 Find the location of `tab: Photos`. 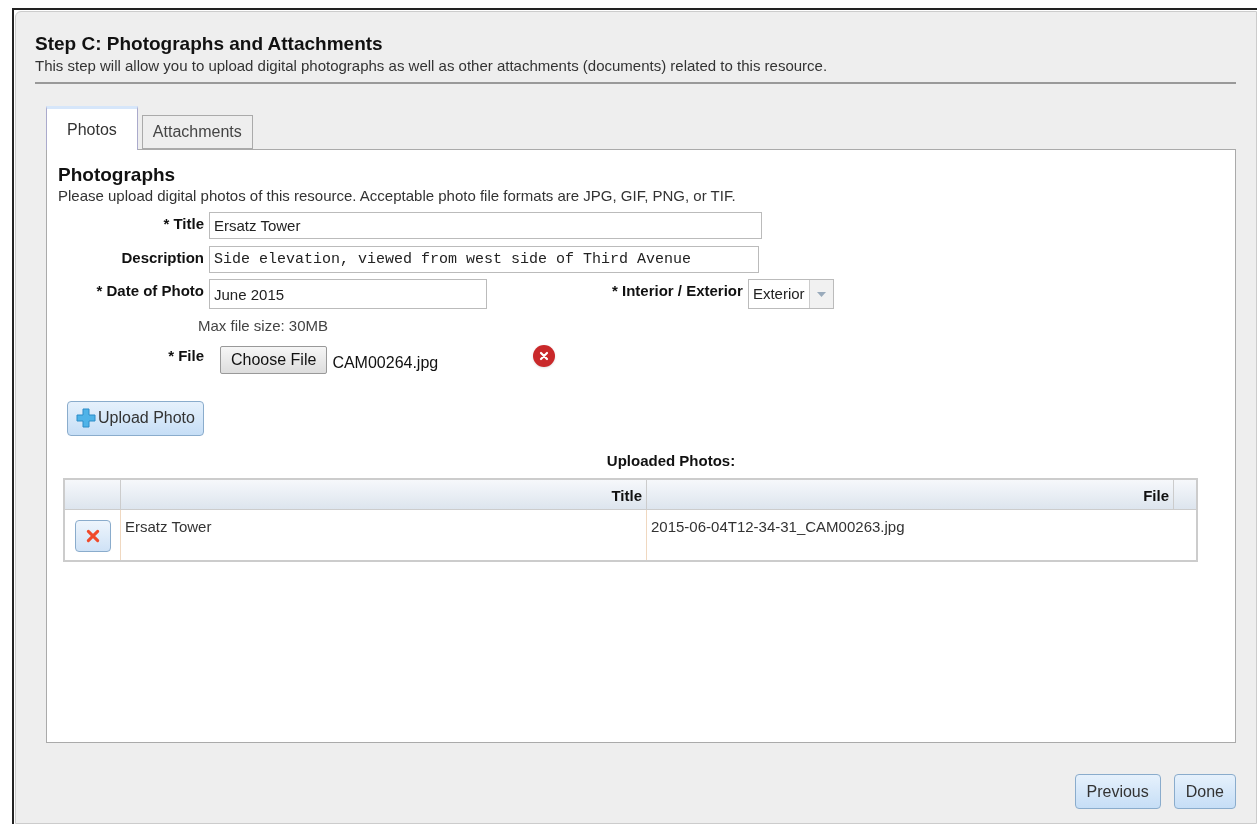

tab: Photos is located at coordinates (92, 128).